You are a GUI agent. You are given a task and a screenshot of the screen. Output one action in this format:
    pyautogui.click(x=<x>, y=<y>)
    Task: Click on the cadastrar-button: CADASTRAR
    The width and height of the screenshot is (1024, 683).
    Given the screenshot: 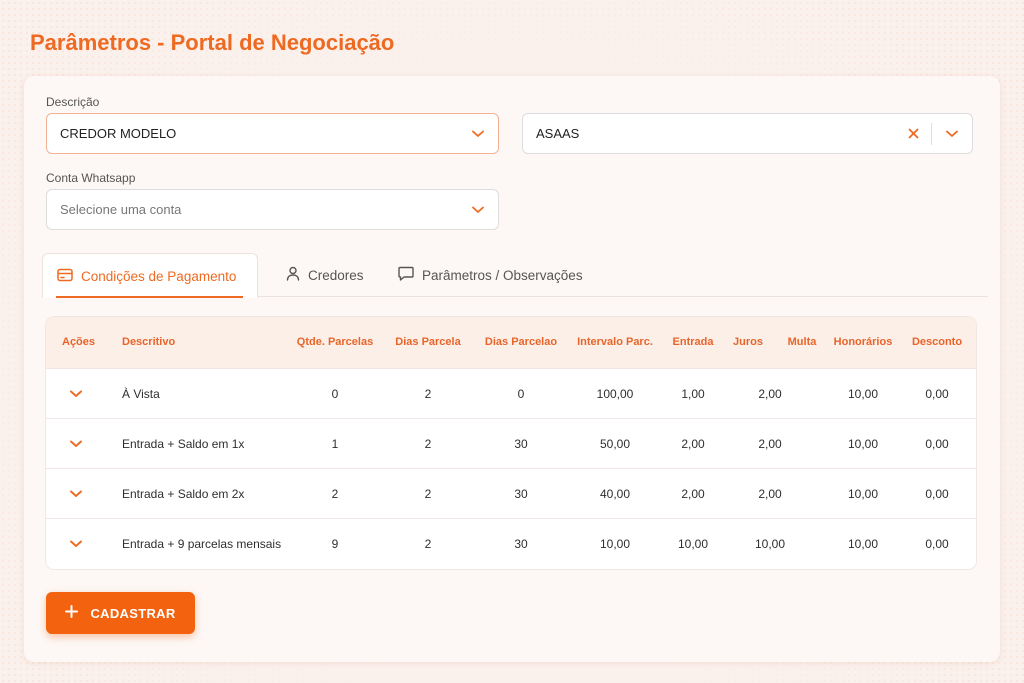 What is the action you would take?
    pyautogui.click(x=120, y=613)
    